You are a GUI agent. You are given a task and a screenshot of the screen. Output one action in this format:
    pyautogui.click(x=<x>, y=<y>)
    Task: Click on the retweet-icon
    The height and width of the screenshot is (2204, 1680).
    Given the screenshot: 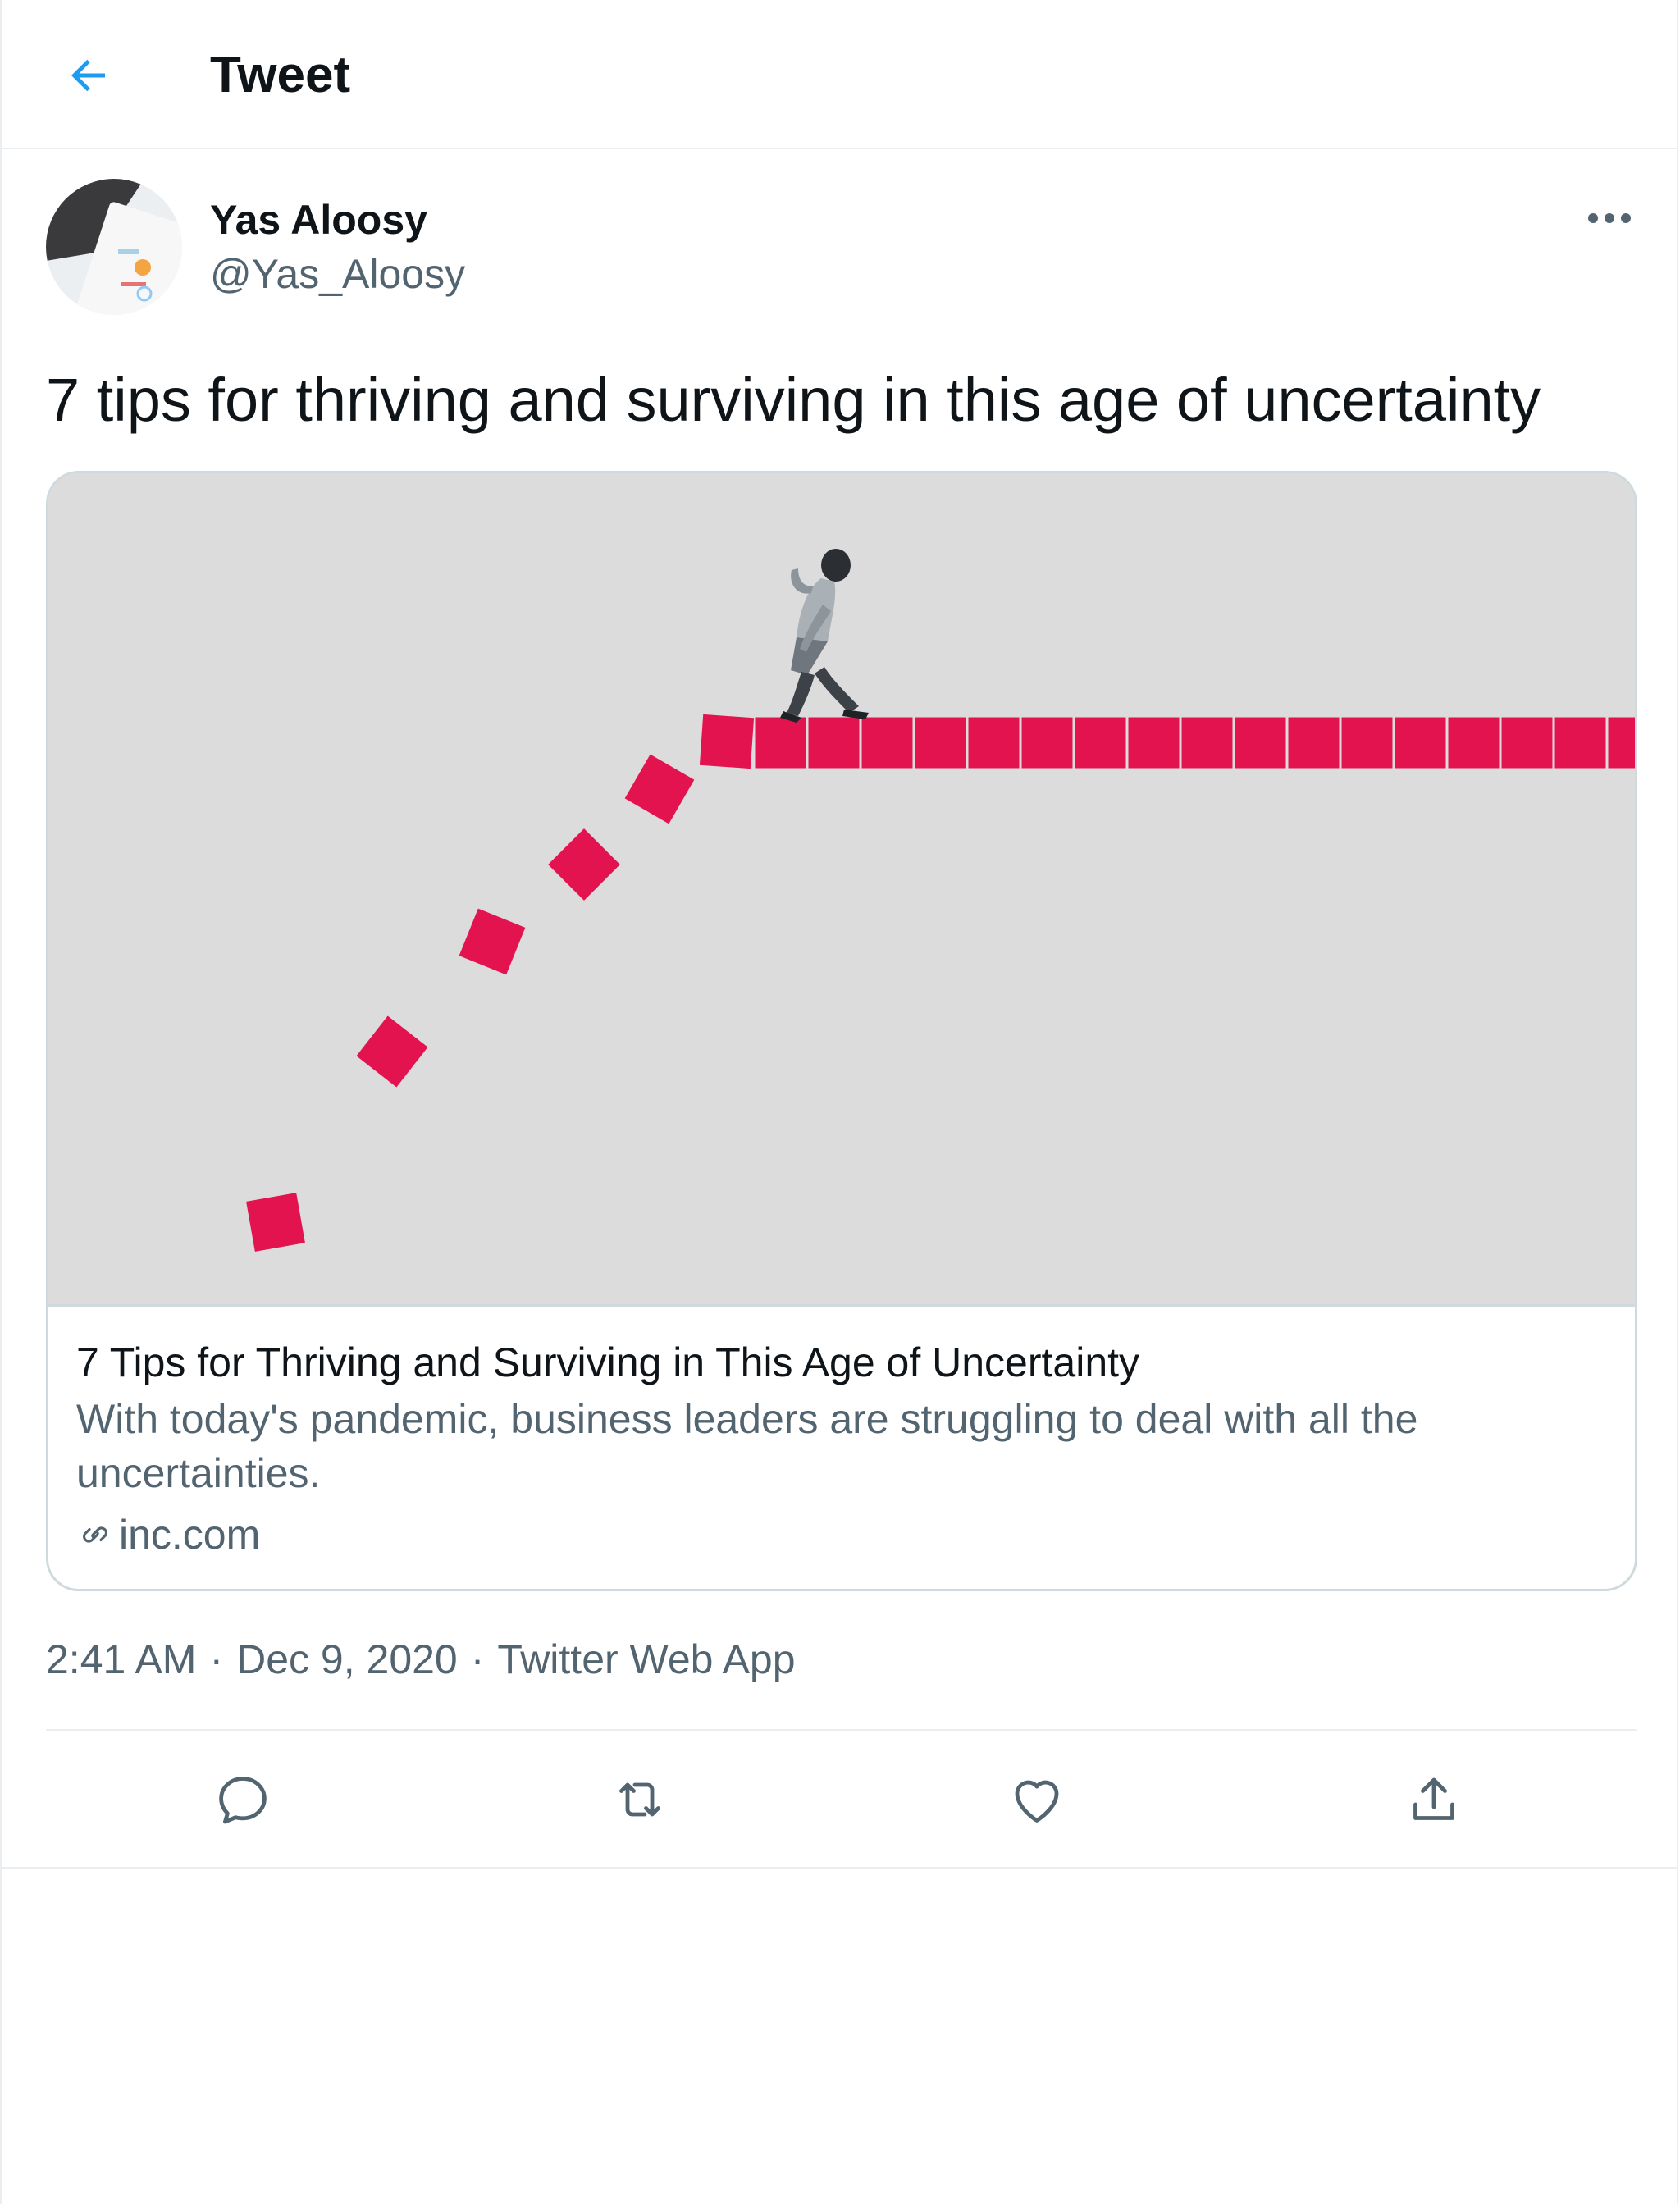 What is the action you would take?
    pyautogui.click(x=640, y=1799)
    